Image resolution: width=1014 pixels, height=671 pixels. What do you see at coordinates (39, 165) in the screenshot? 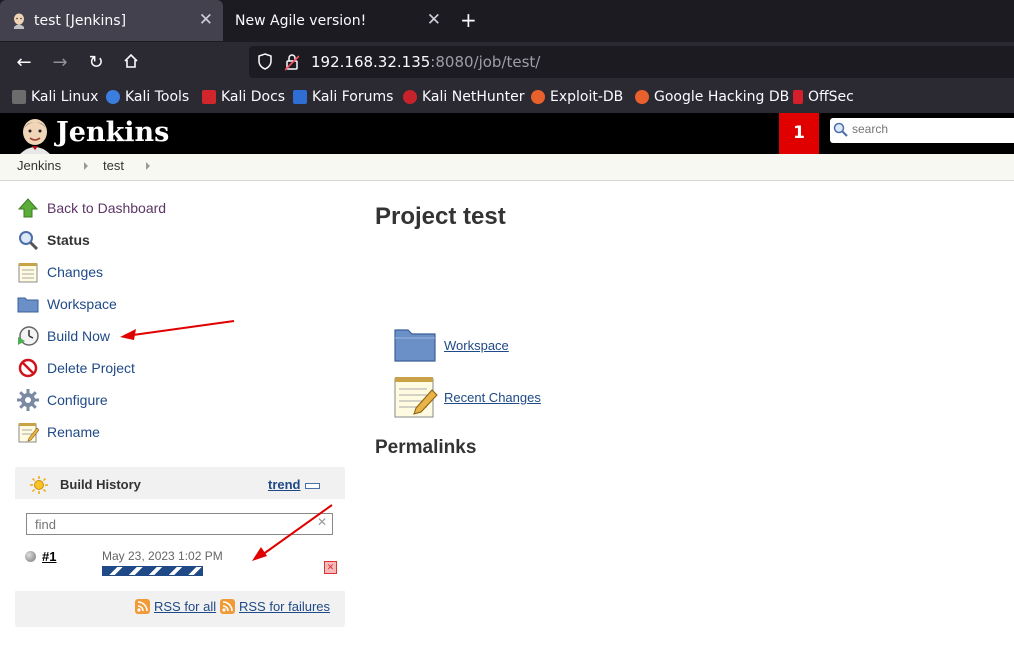
I see `breadcrumb-jenkins: Jenkins` at bounding box center [39, 165].